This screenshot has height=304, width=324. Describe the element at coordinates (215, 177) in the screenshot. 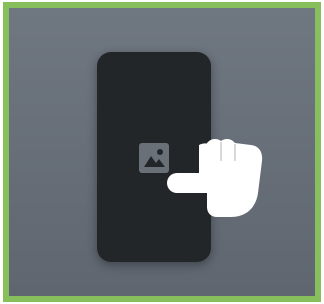

I see `tap-hand-icon` at that location.